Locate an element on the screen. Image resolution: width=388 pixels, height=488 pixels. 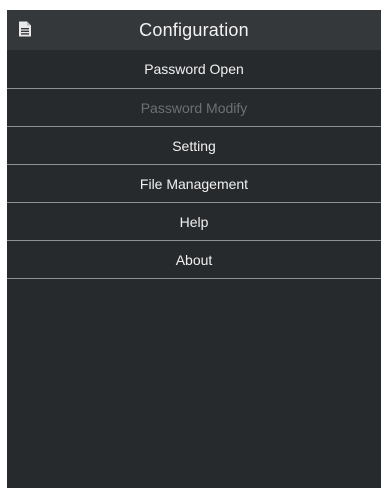
menu-item-password-open: Password Open is located at coordinates (194, 69).